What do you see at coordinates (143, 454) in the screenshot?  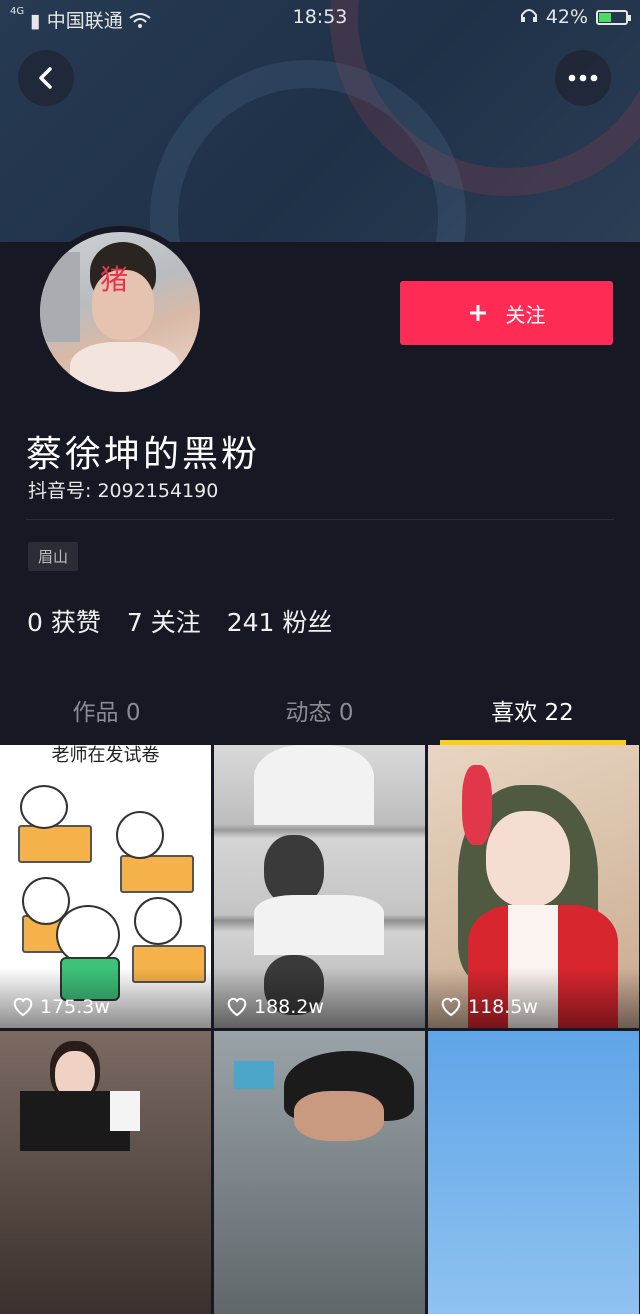 I see `profile-name: 蔡徐坤的黑粉` at bounding box center [143, 454].